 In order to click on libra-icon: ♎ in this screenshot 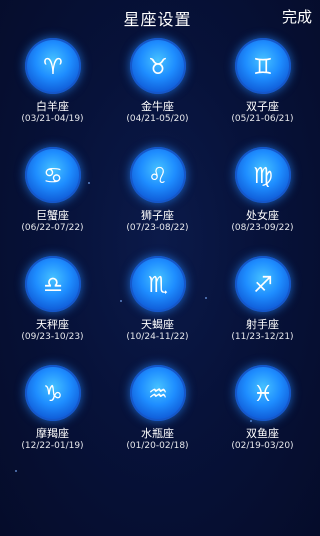, I will do `click(52, 284)`.